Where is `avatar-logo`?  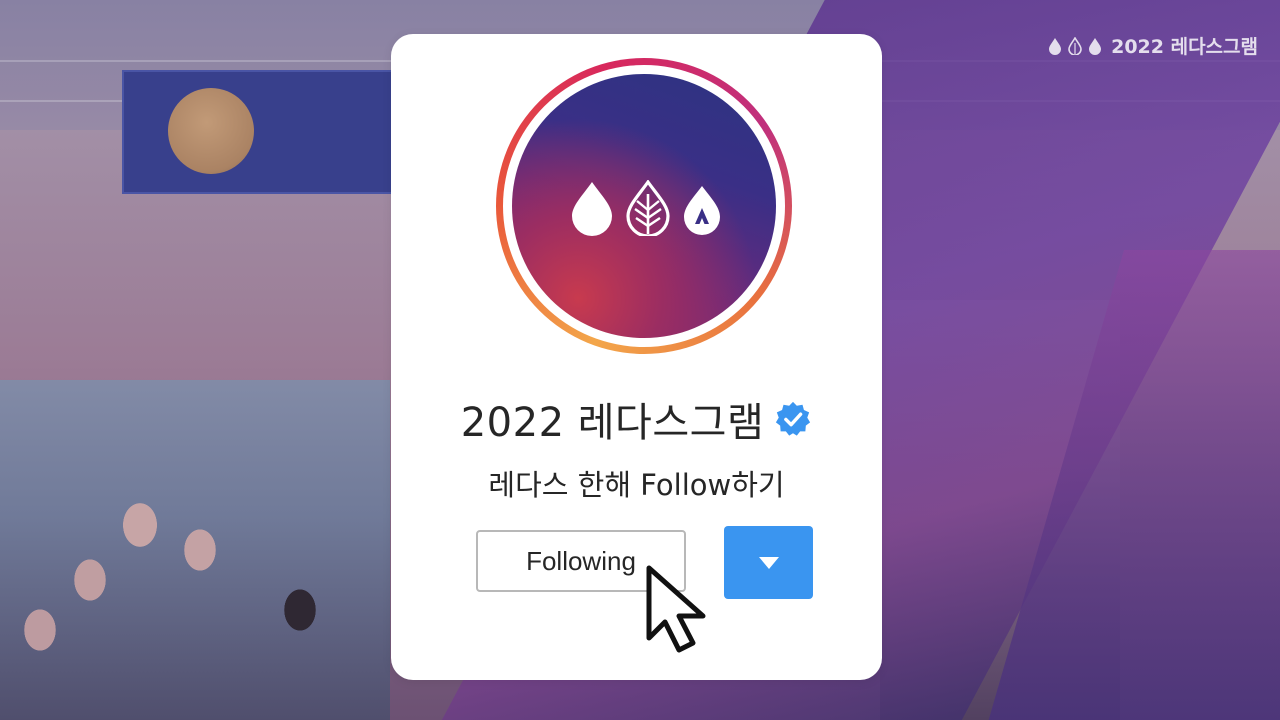 avatar-logo is located at coordinates (646, 208).